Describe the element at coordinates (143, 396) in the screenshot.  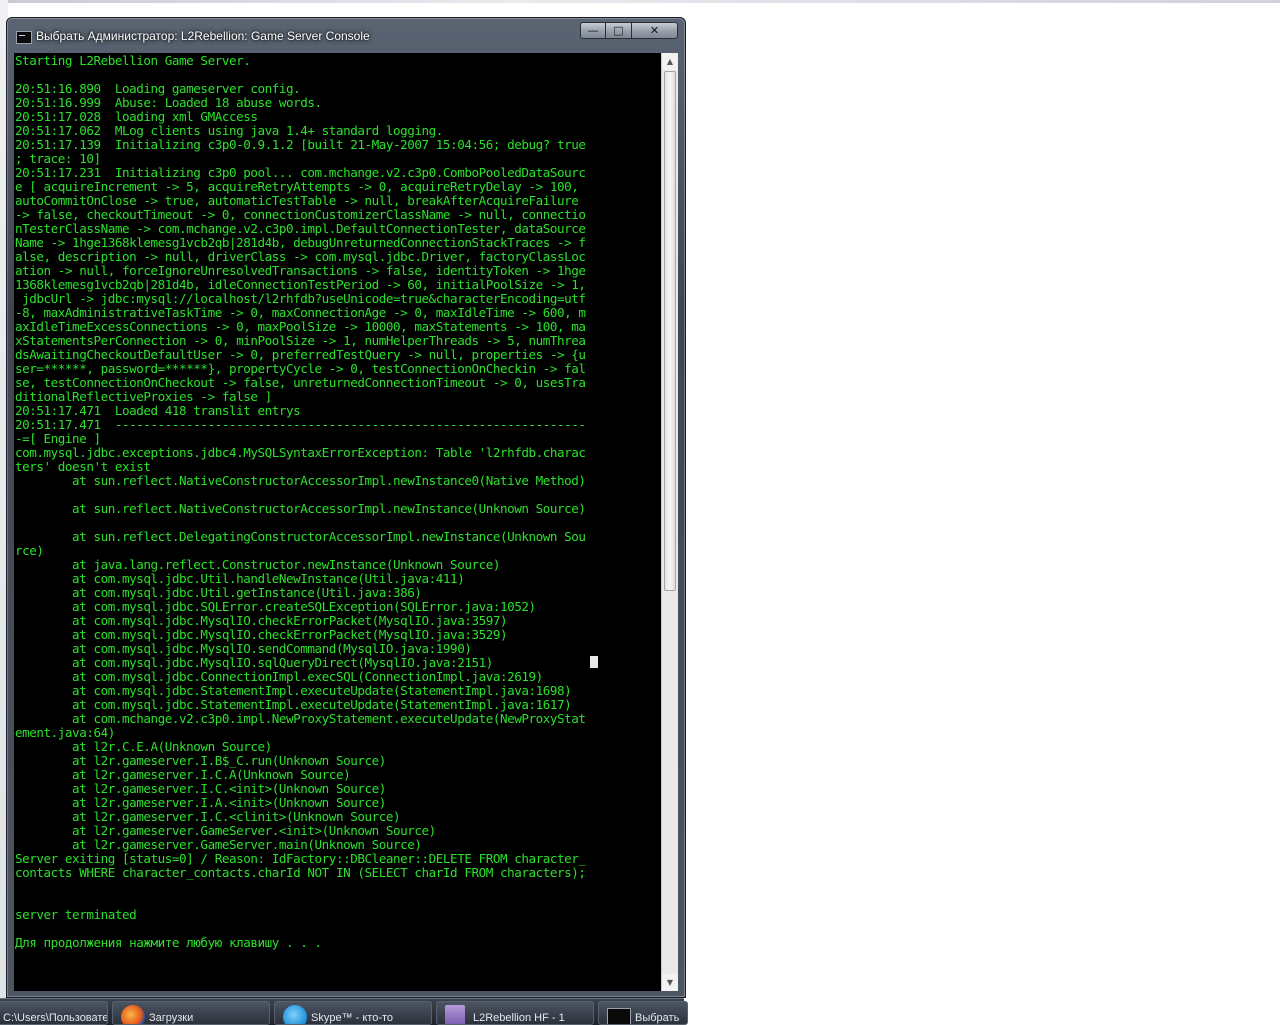
I see `console-line: ditionalReflectiveProxies -> false ]` at that location.